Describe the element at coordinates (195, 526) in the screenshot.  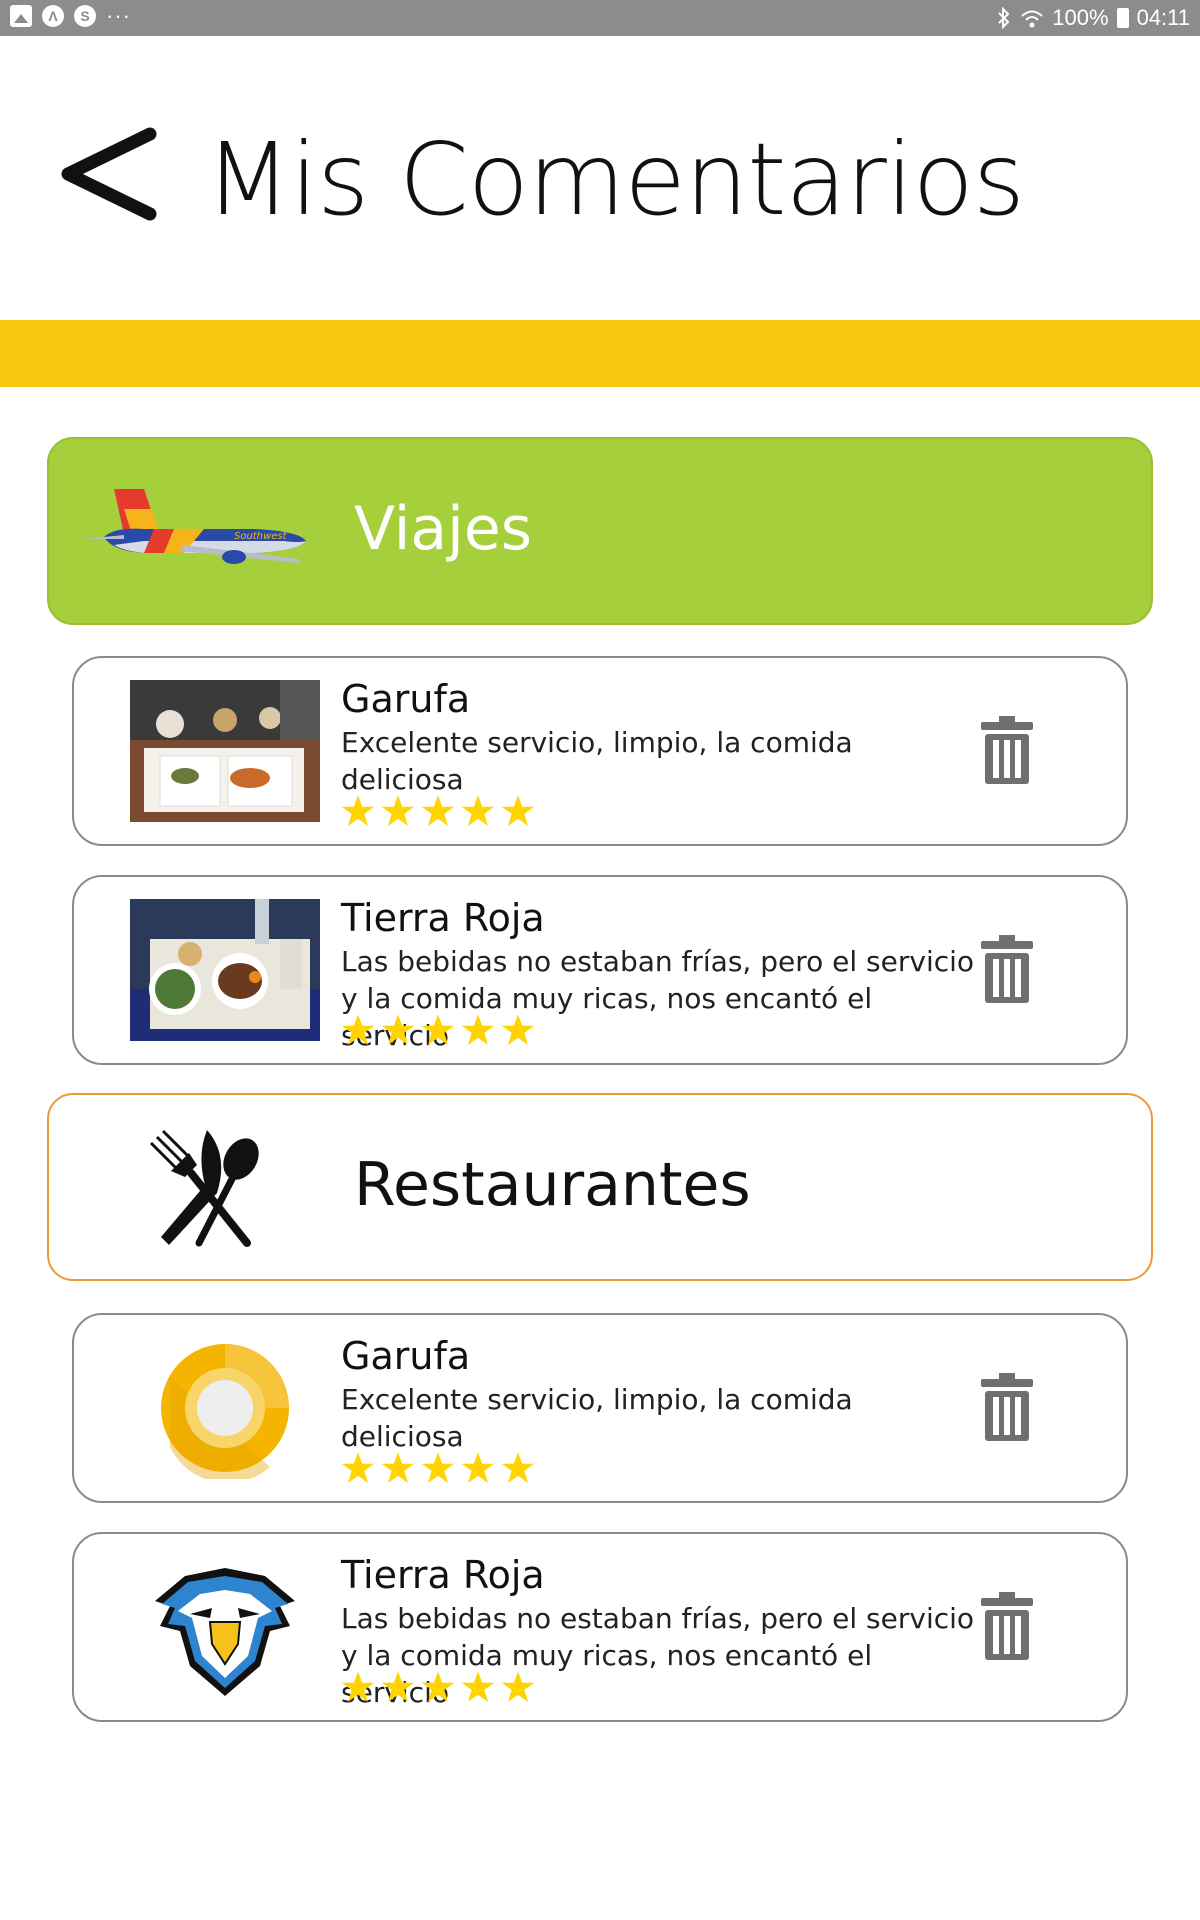
I see `airplane-icon: Southwest` at that location.